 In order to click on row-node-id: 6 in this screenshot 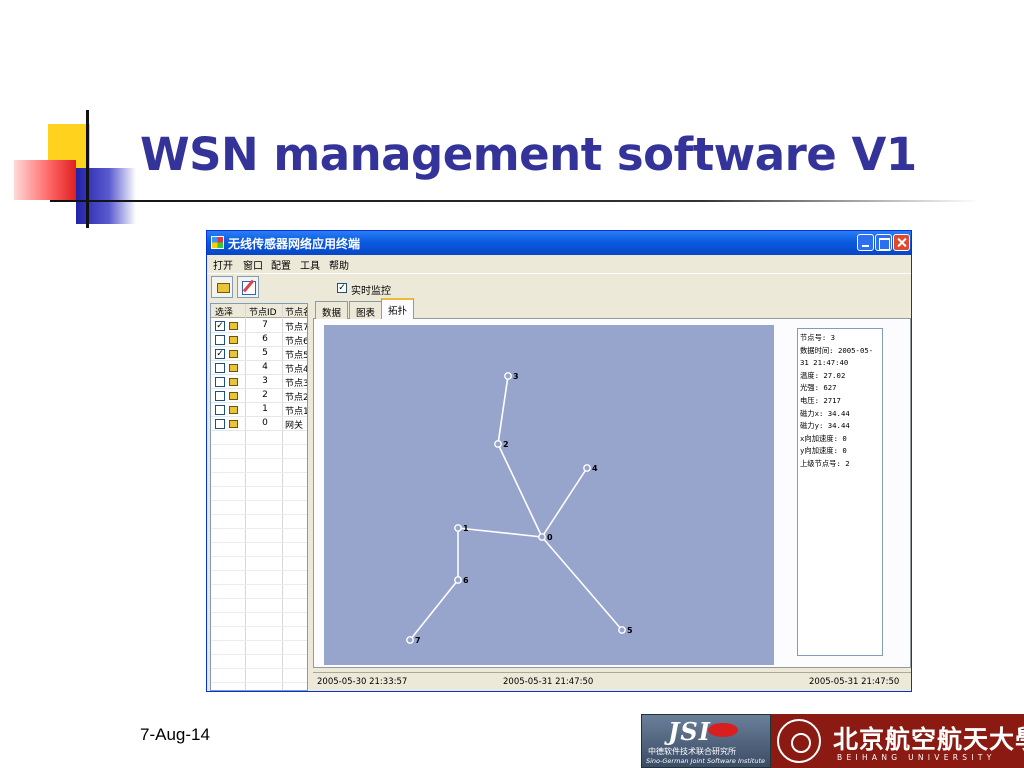, I will do `click(265, 339)`.